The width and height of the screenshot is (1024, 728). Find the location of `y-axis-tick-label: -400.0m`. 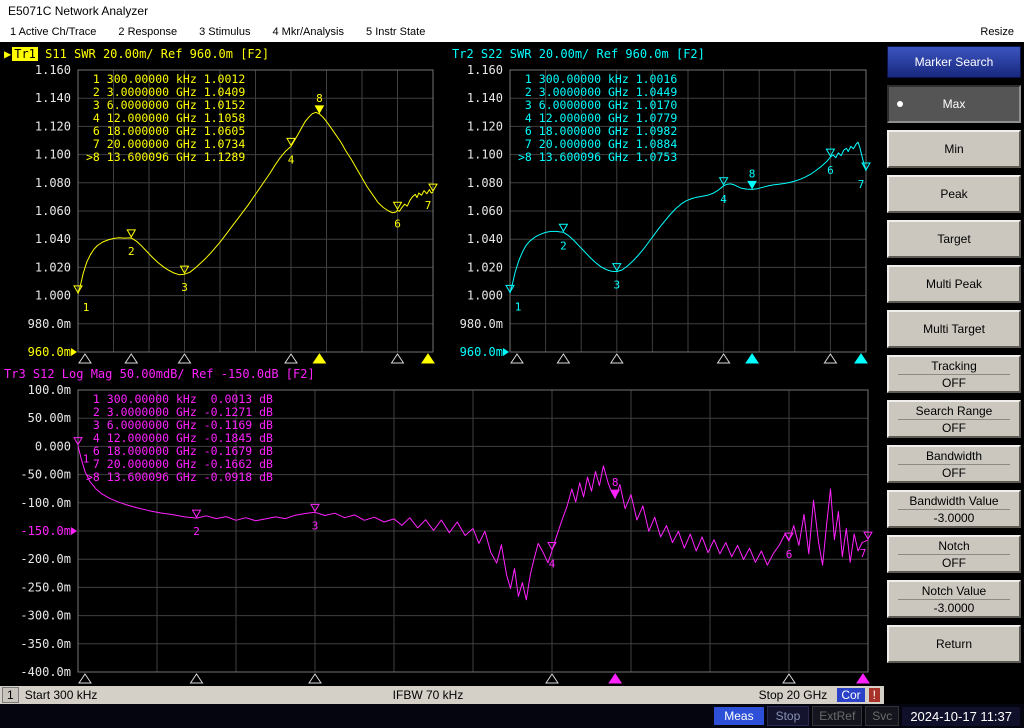

y-axis-tick-label: -400.0m is located at coordinates (45, 672).